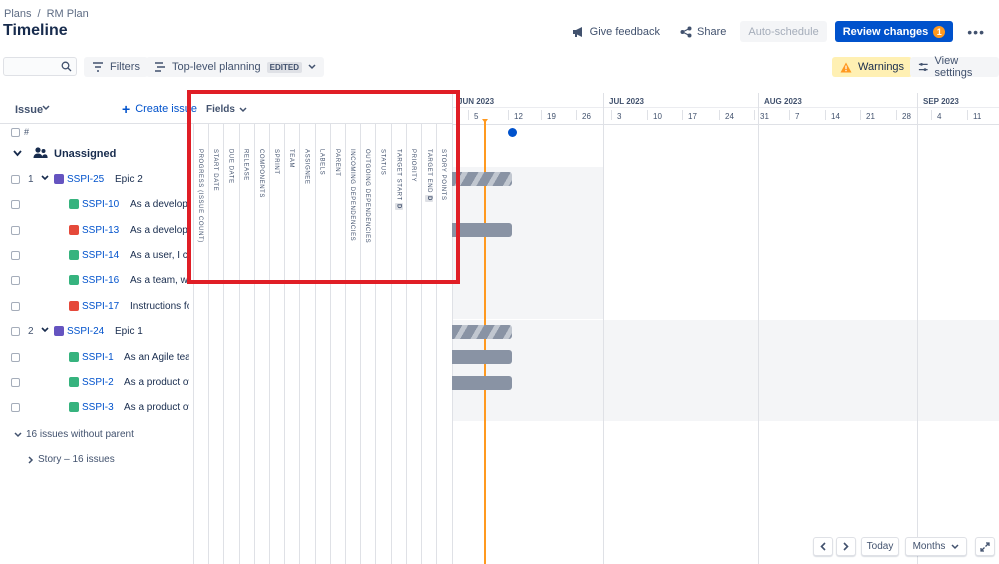 This screenshot has width=999, height=564. I want to click on issues-without-parent-toggle: 16 issues without parent, so click(74, 434).